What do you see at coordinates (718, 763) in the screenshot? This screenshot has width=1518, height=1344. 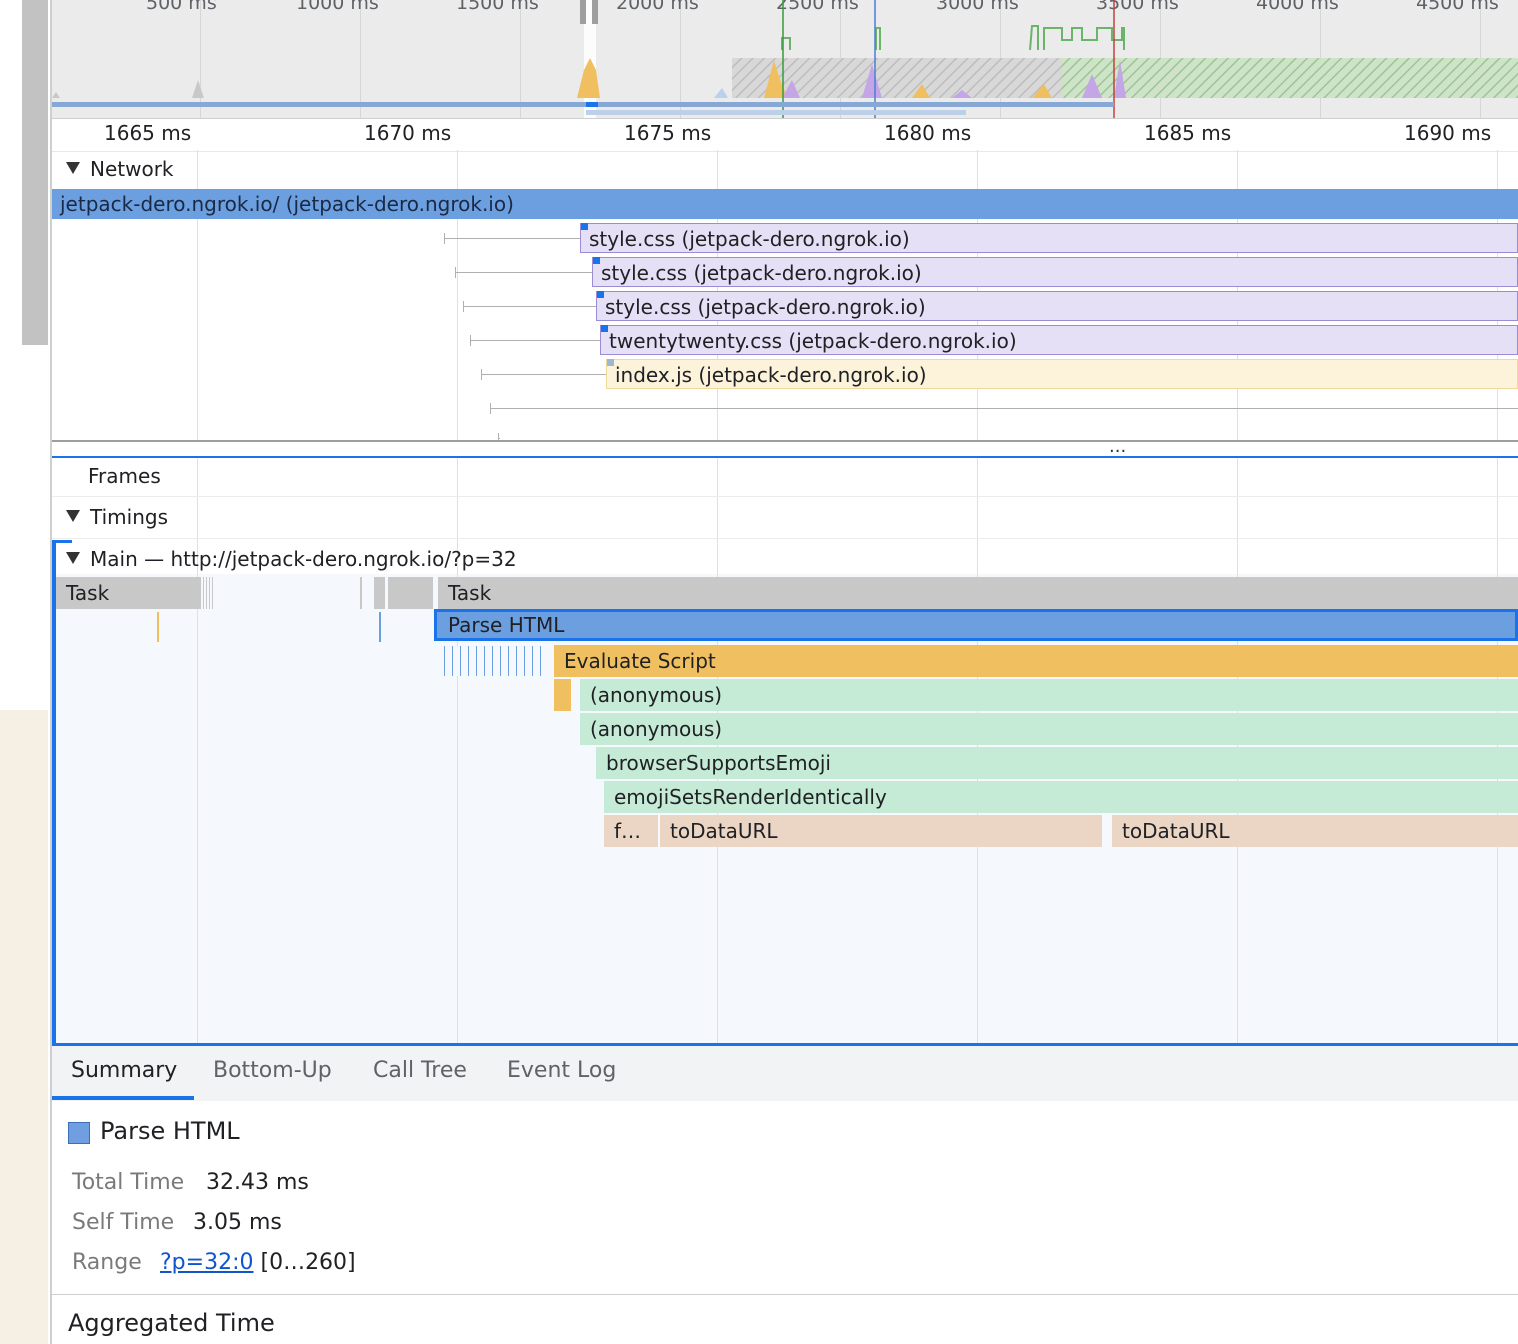 I see `flame-label: browserSupportsEmoji` at bounding box center [718, 763].